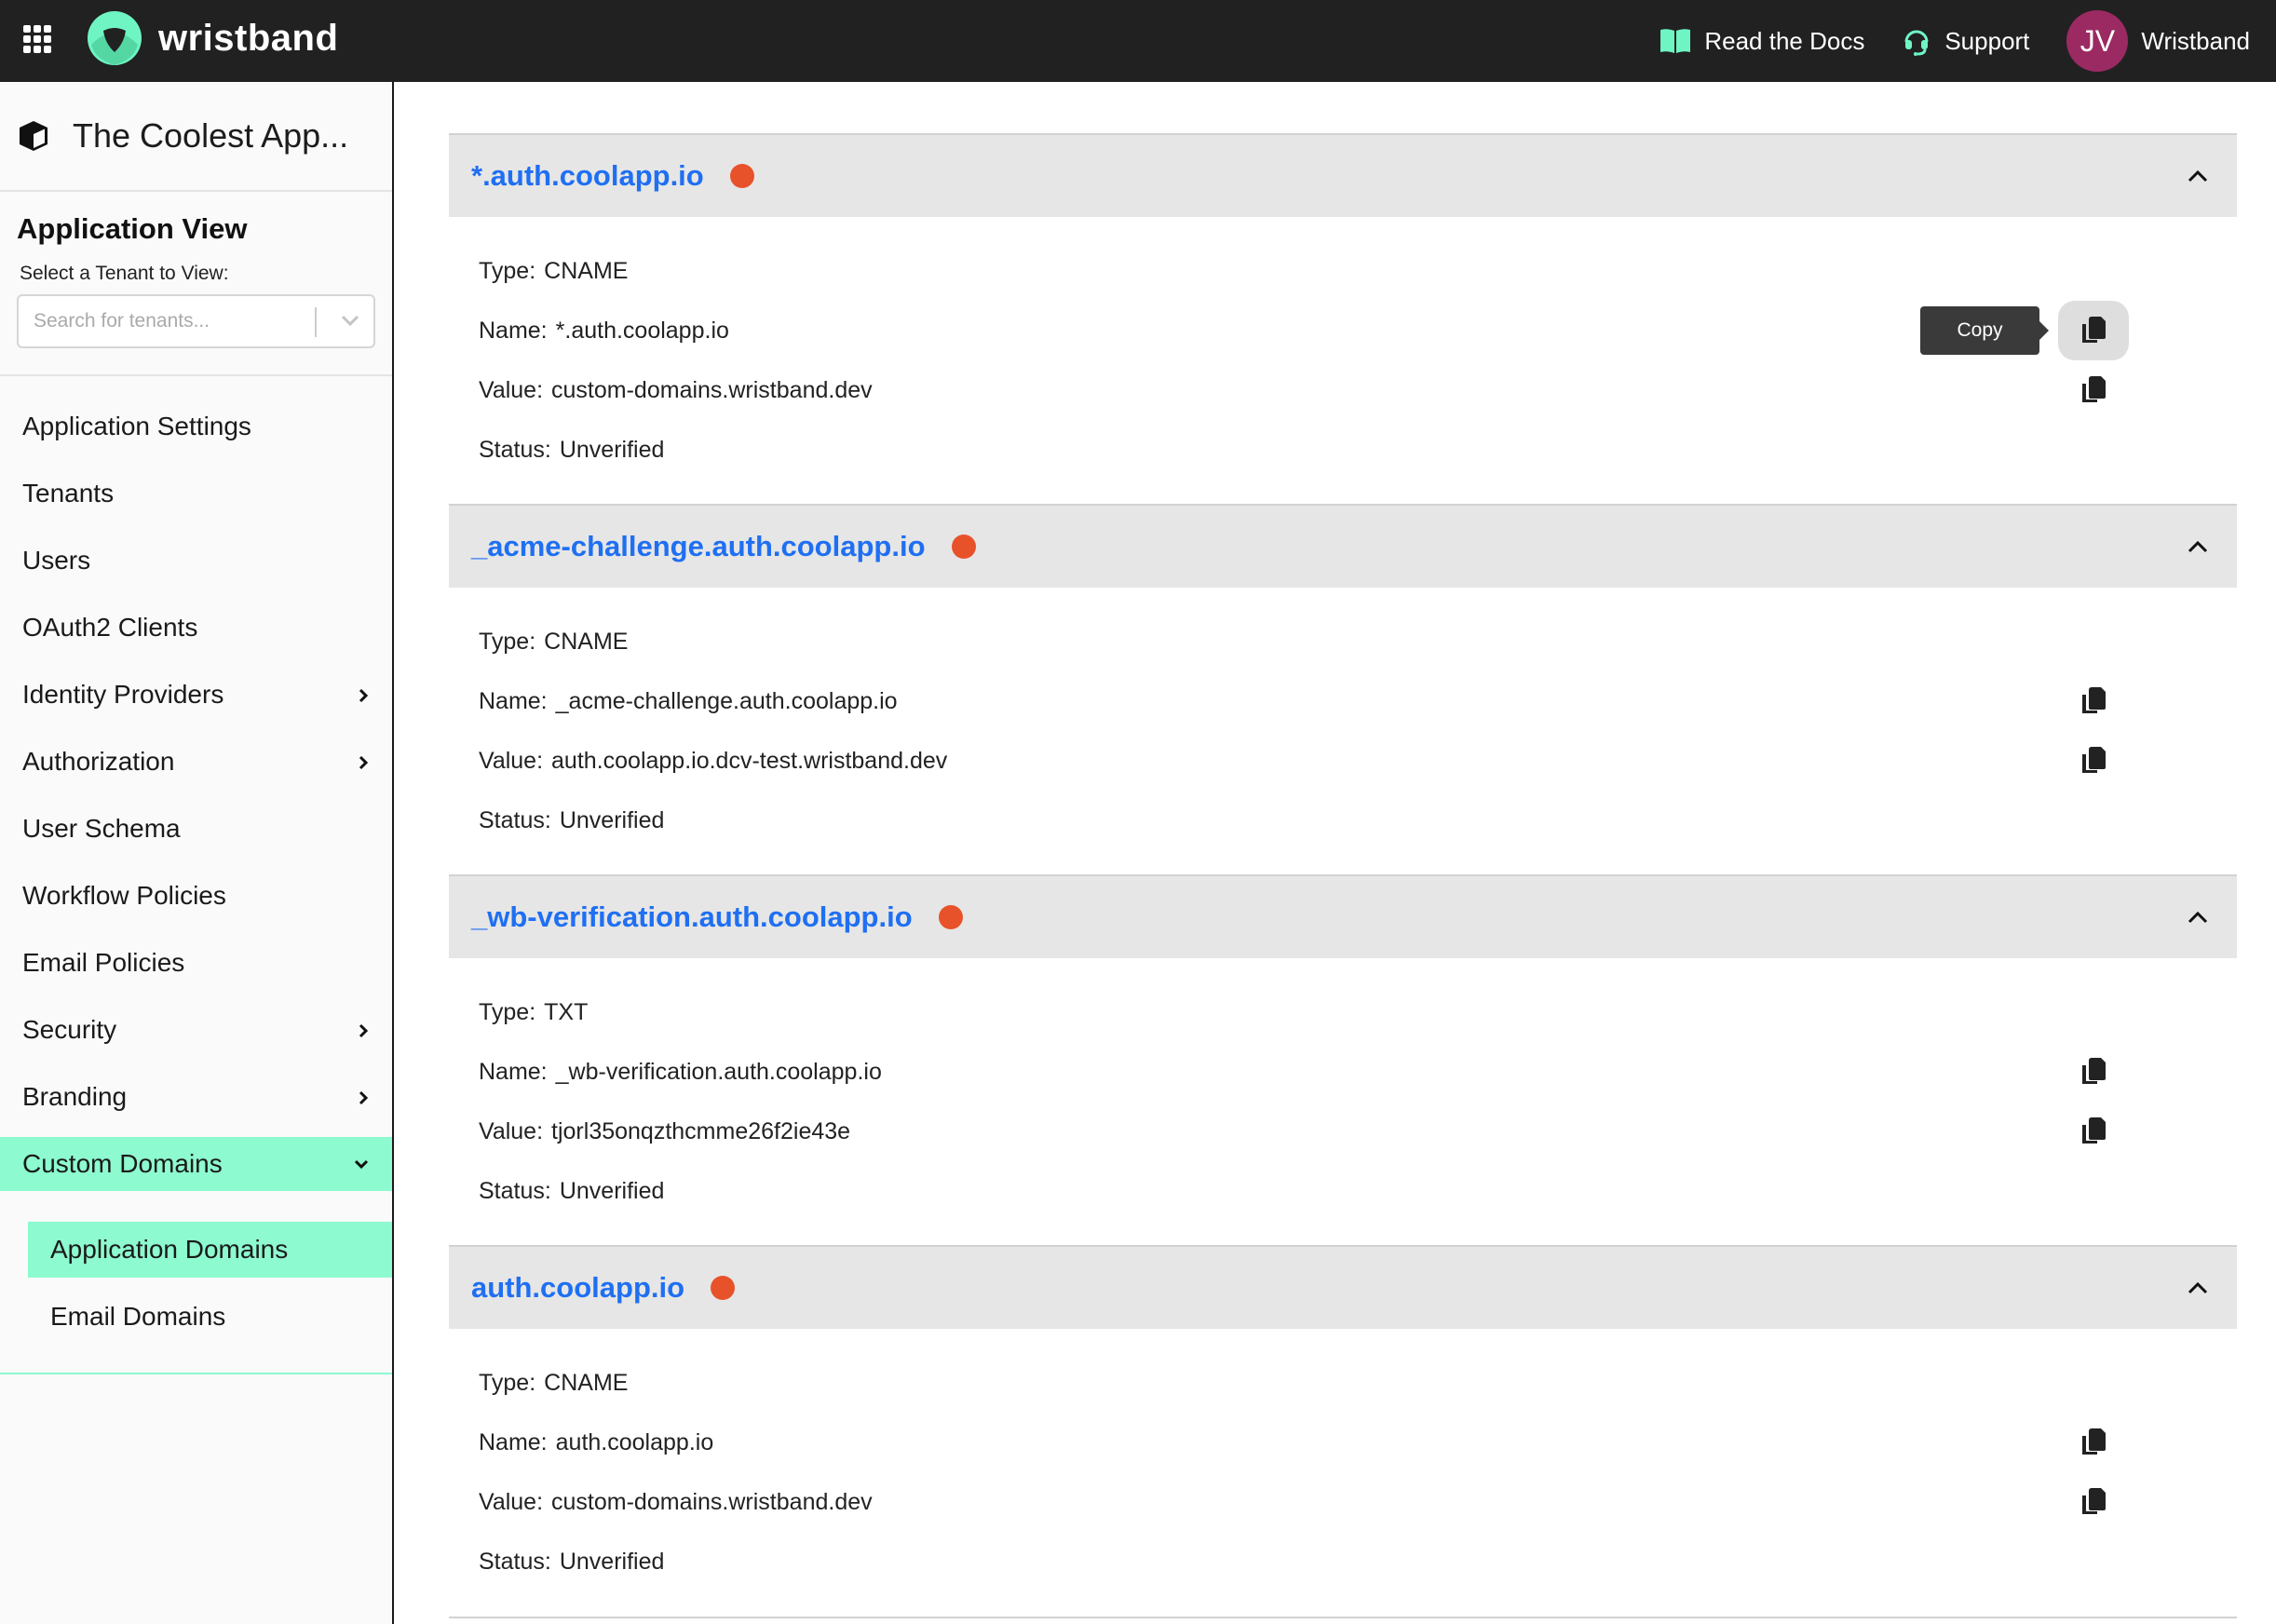 The height and width of the screenshot is (1624, 2276). Describe the element at coordinates (513, 700) in the screenshot. I see `record-name-label: Name:` at that location.